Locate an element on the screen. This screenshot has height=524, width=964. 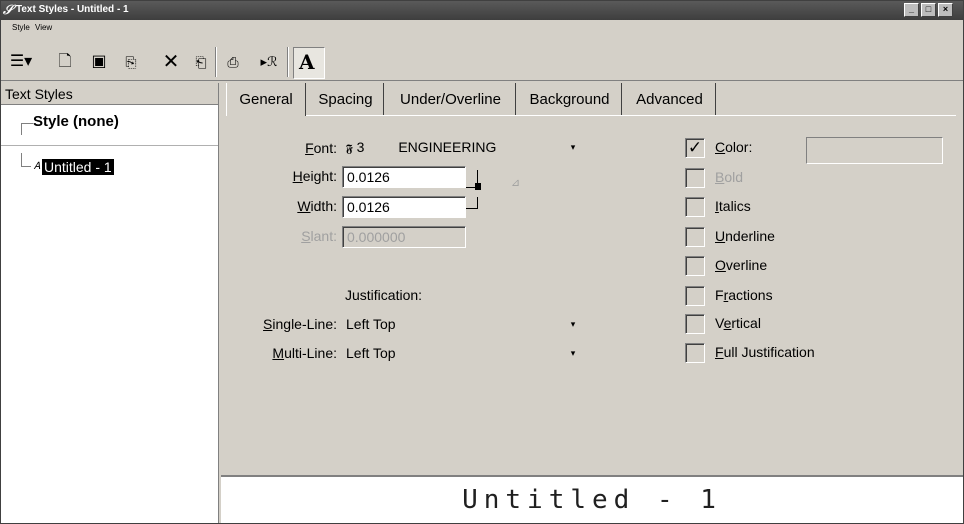
update-from-style-icon: ▸ℛ is located at coordinates (269, 62).